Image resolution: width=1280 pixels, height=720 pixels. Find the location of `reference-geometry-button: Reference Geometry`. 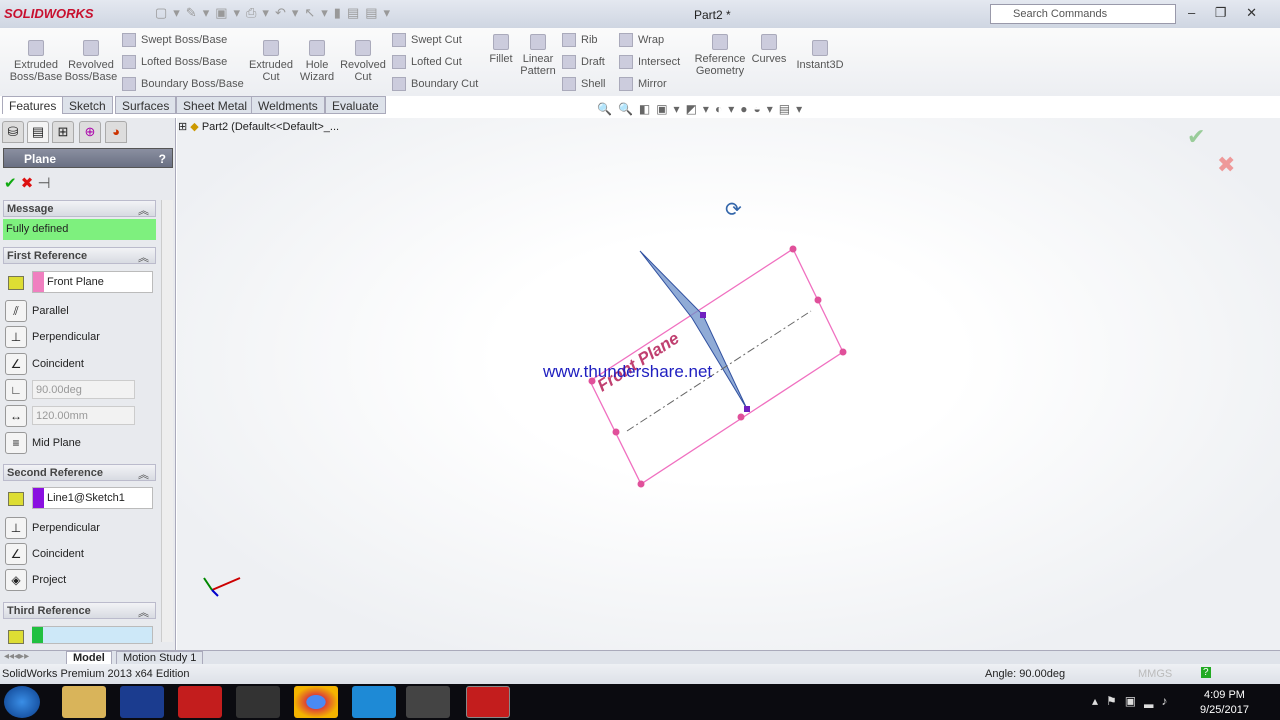

reference-geometry-button: Reference Geometry is located at coordinates (720, 55).